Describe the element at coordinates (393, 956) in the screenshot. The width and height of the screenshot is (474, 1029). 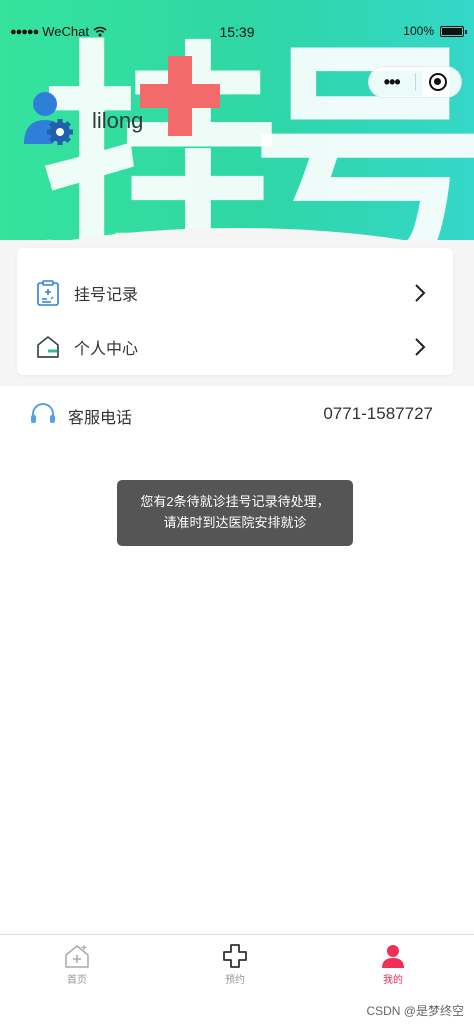
I see `user-icon` at that location.